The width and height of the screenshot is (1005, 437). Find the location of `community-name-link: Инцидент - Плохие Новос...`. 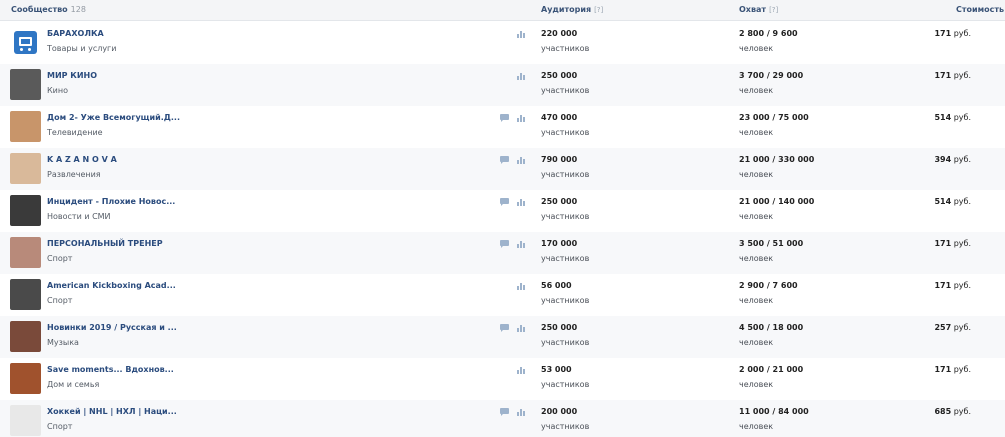

community-name-link: Инцидент - Плохие Новос... is located at coordinates (111, 201).